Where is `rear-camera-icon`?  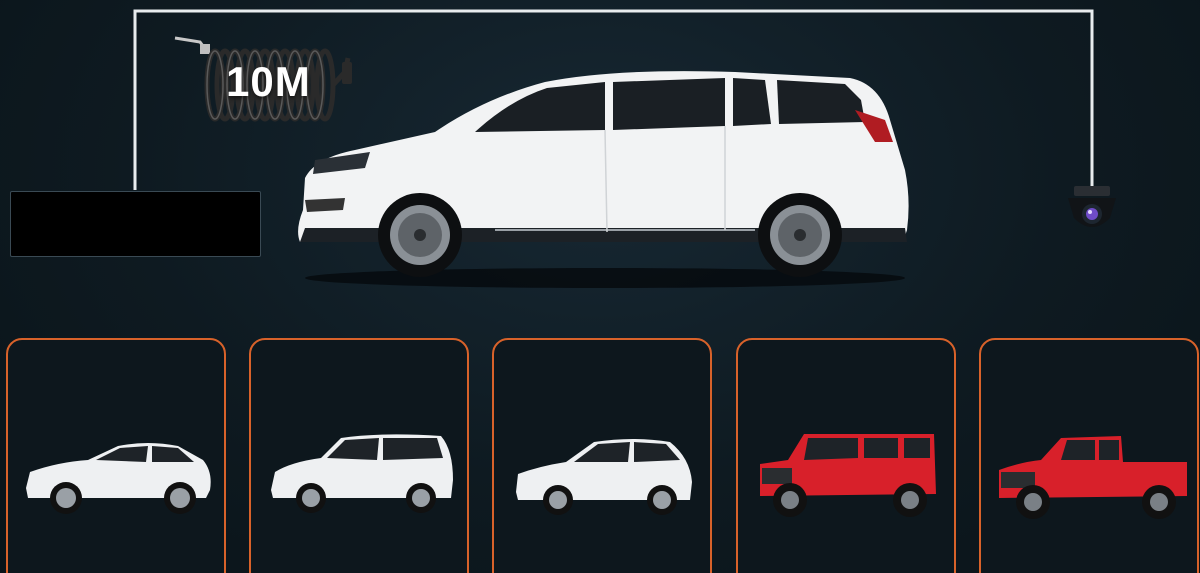 rear-camera-icon is located at coordinates (1092, 206).